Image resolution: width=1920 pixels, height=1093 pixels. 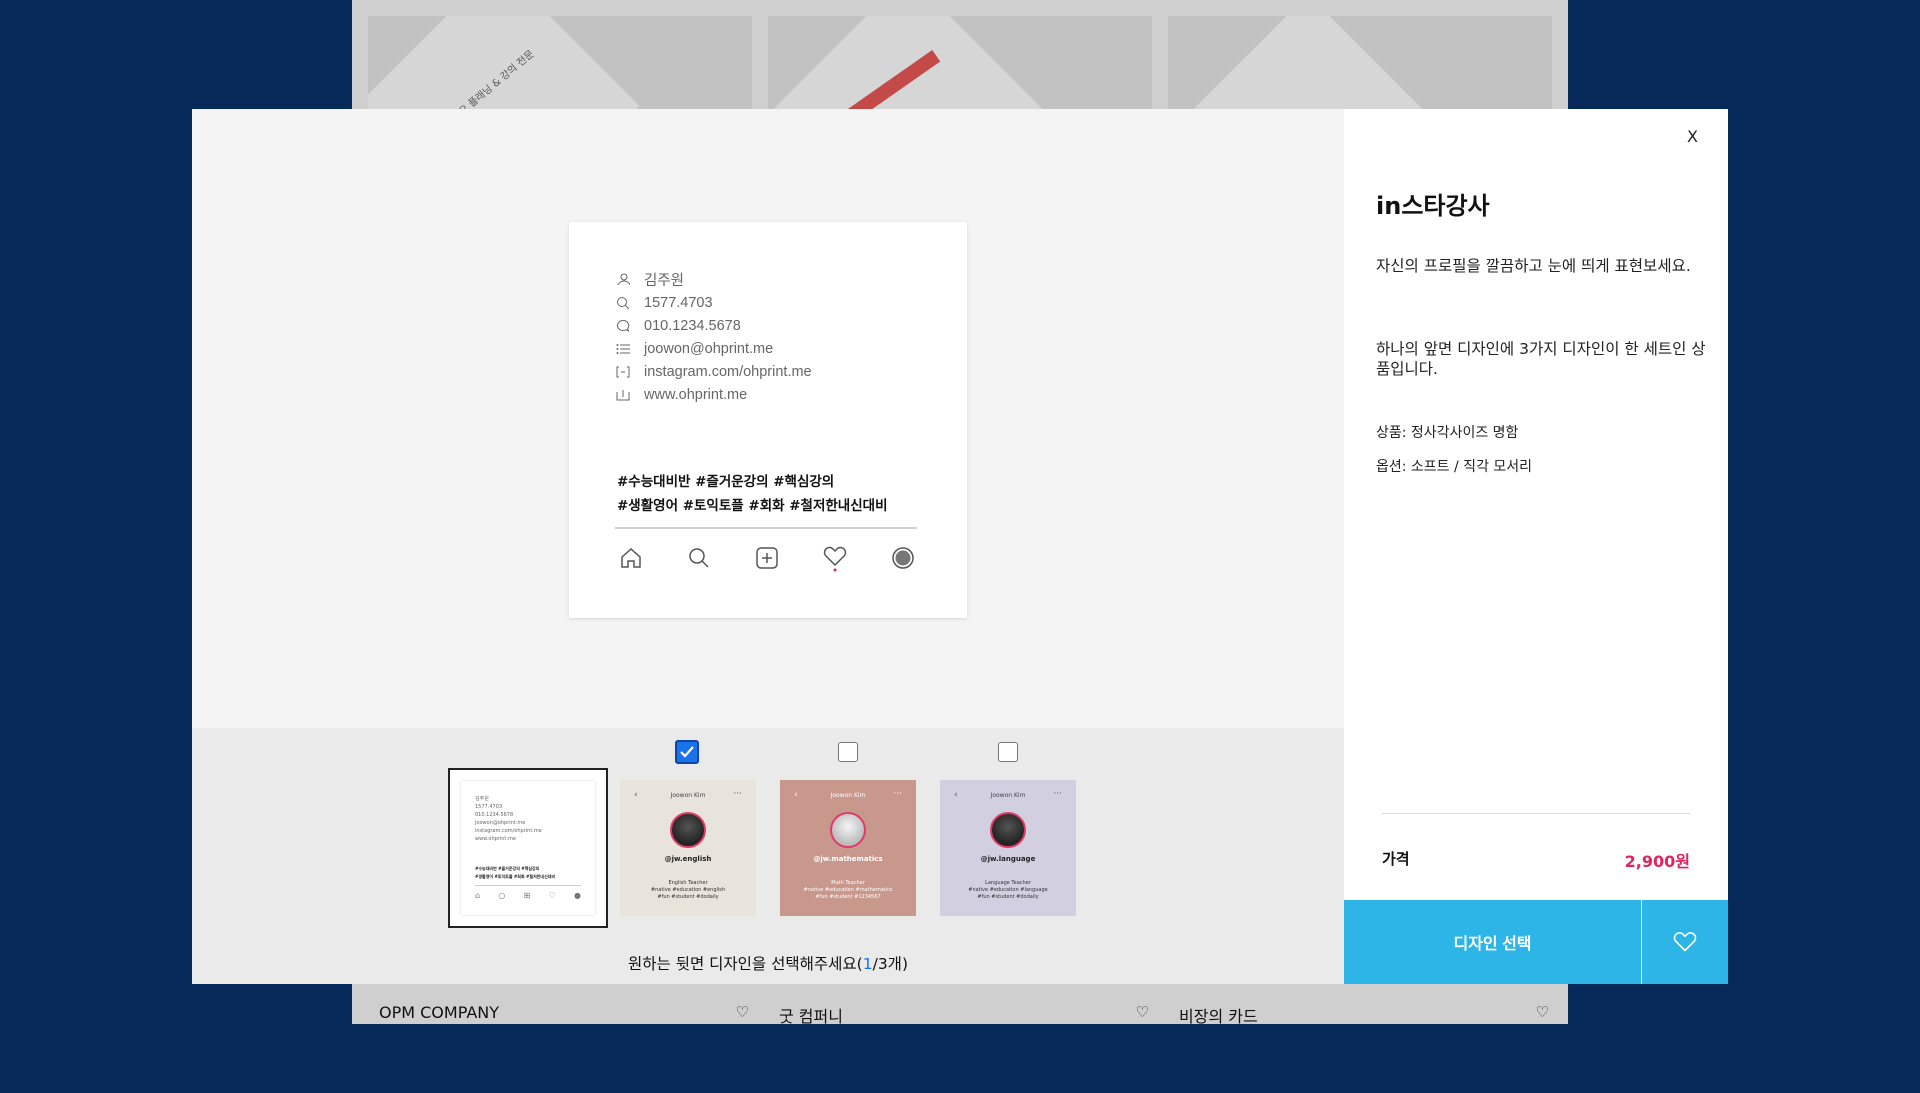 I want to click on contact-text: 1577.4703, so click(x=678, y=302).